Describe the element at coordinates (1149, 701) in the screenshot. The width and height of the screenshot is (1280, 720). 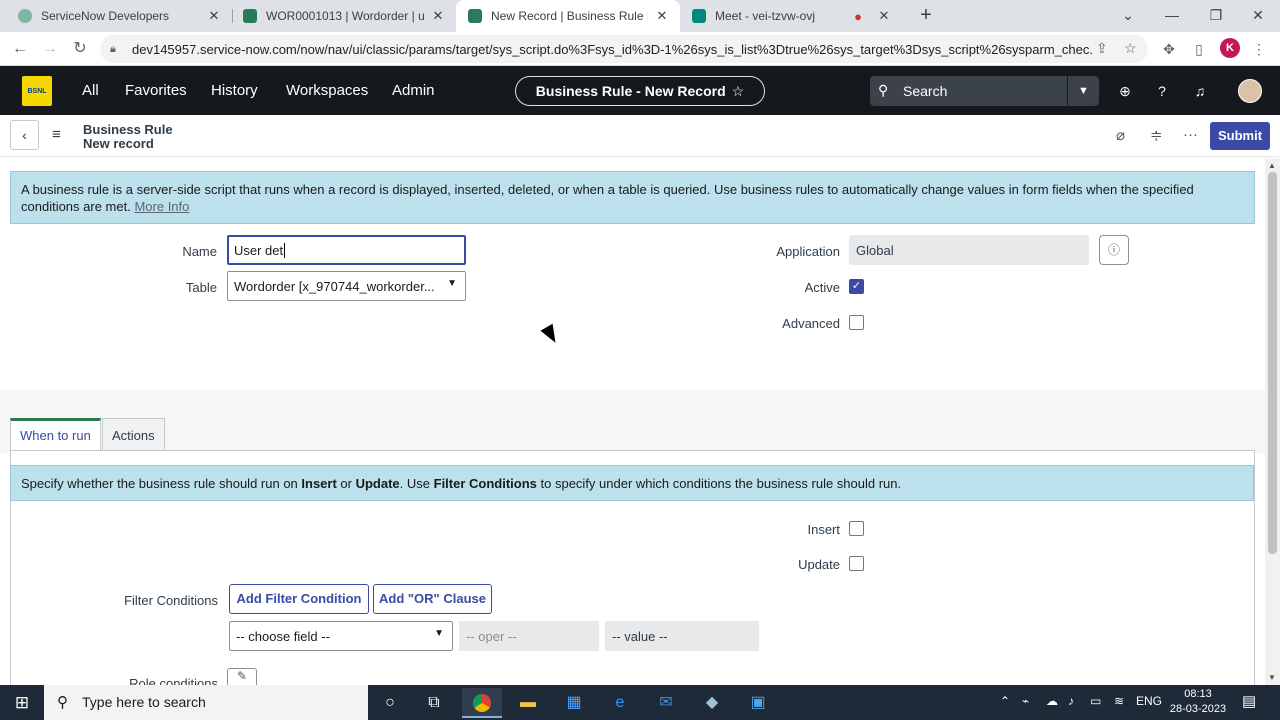
I see `language-indicator: ENG` at that location.